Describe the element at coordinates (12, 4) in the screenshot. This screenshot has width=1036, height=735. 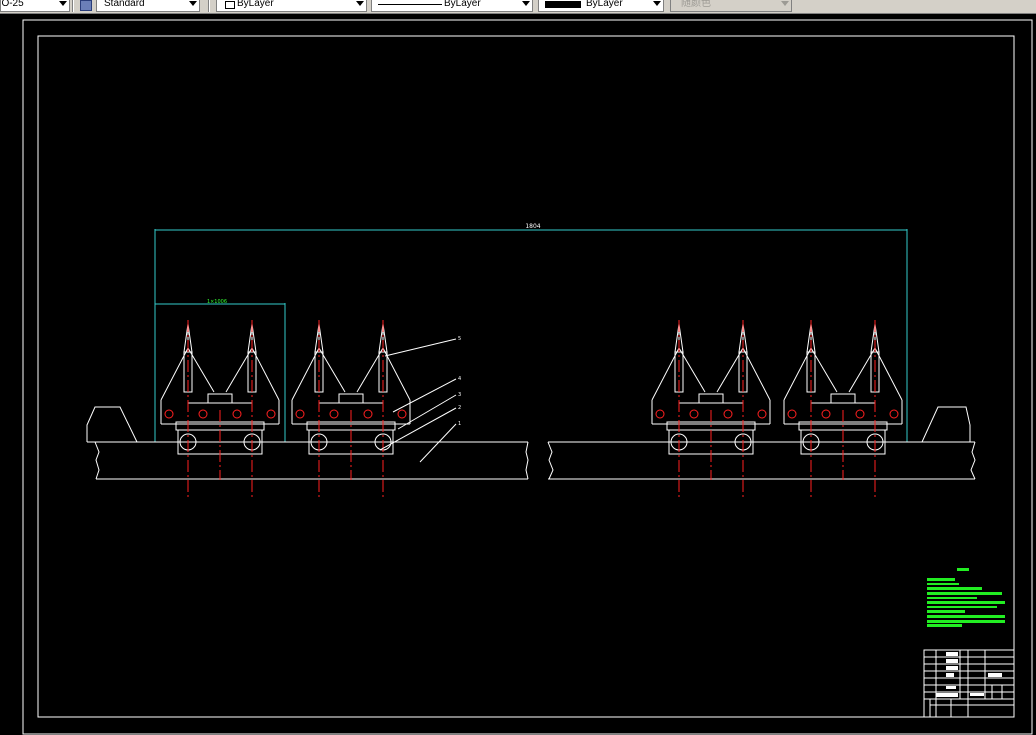
I see `dimstyle-value: ISO-25` at that location.